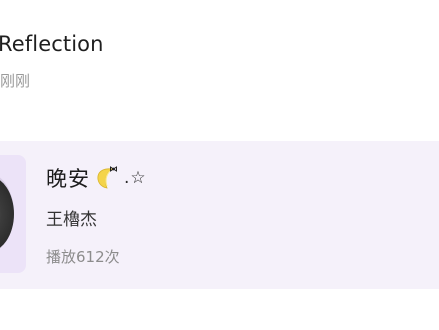  Describe the element at coordinates (15, 81) in the screenshot. I see `post-timestamp: 刚刚` at that location.